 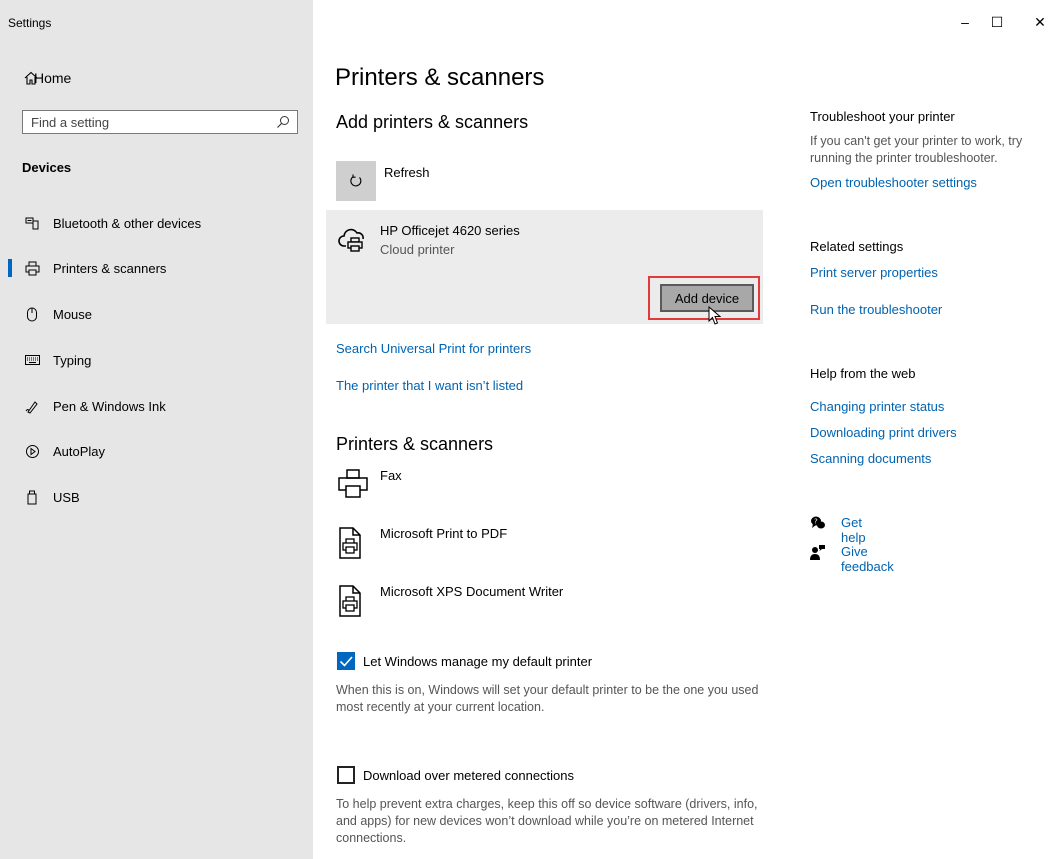 I want to click on bluetooth-devices-icon, so click(x=32, y=223).